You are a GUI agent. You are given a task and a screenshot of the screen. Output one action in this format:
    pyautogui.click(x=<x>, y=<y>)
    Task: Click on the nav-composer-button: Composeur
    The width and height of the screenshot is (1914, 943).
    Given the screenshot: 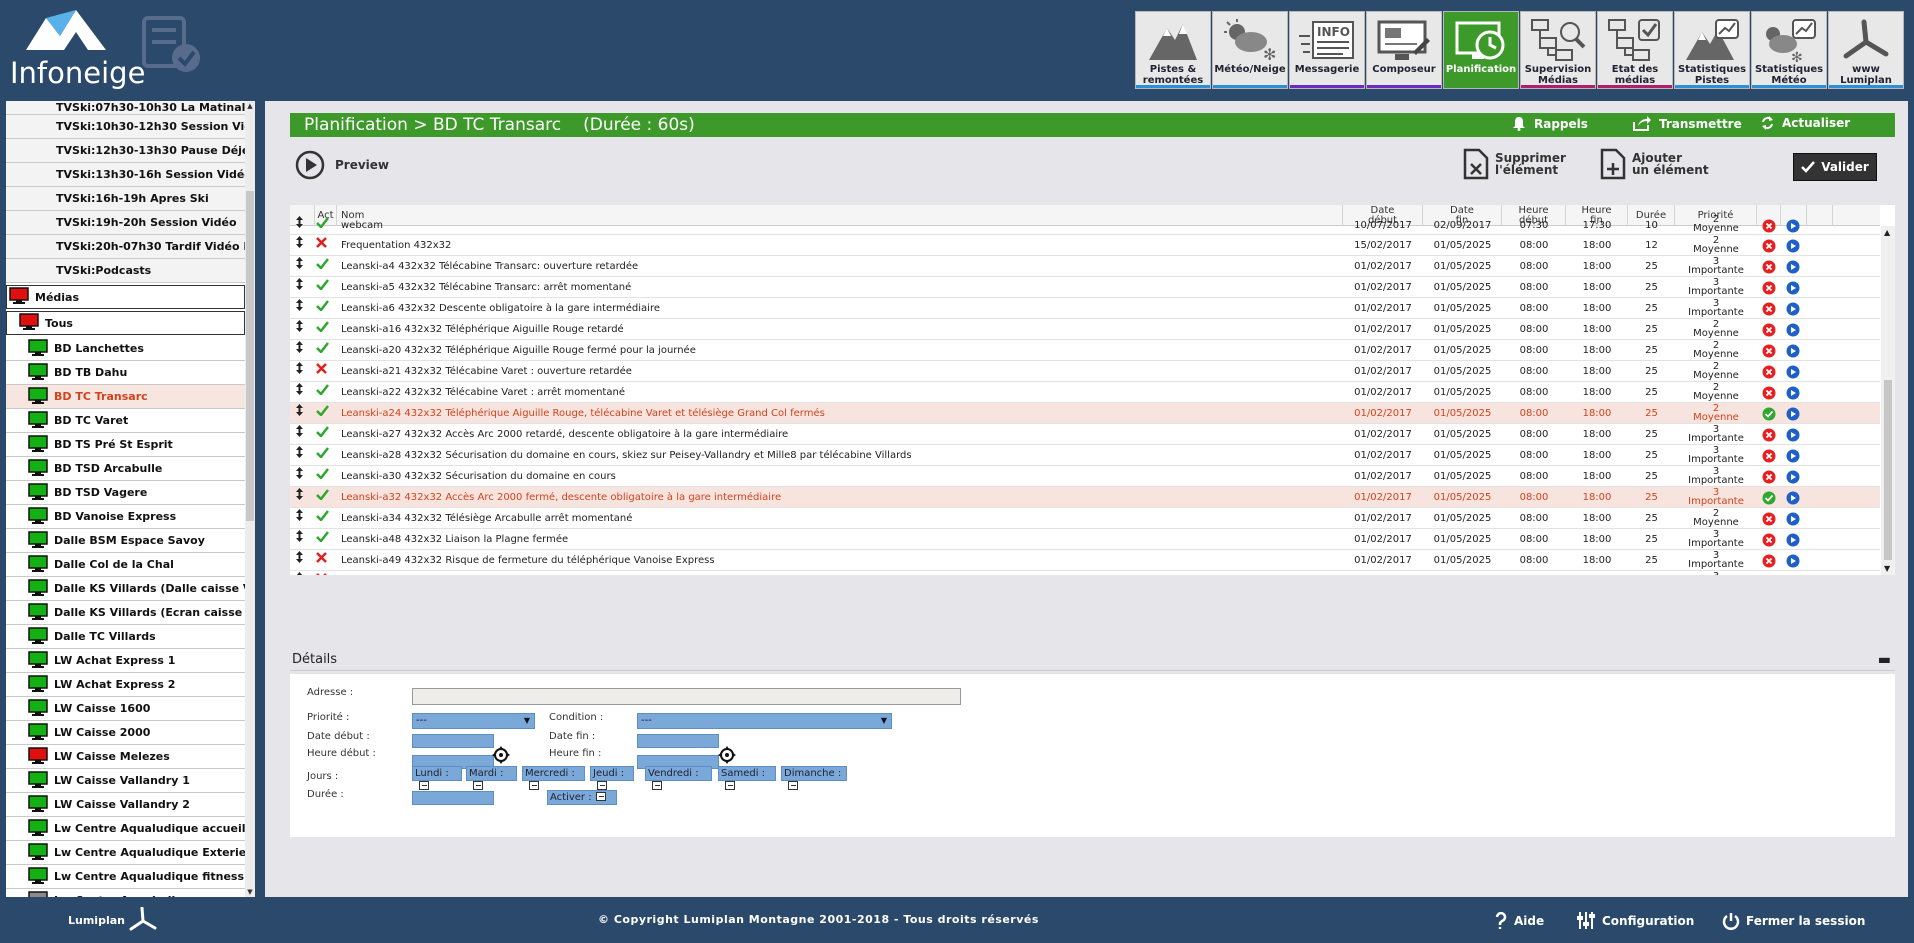 What is the action you would take?
    pyautogui.click(x=1404, y=50)
    